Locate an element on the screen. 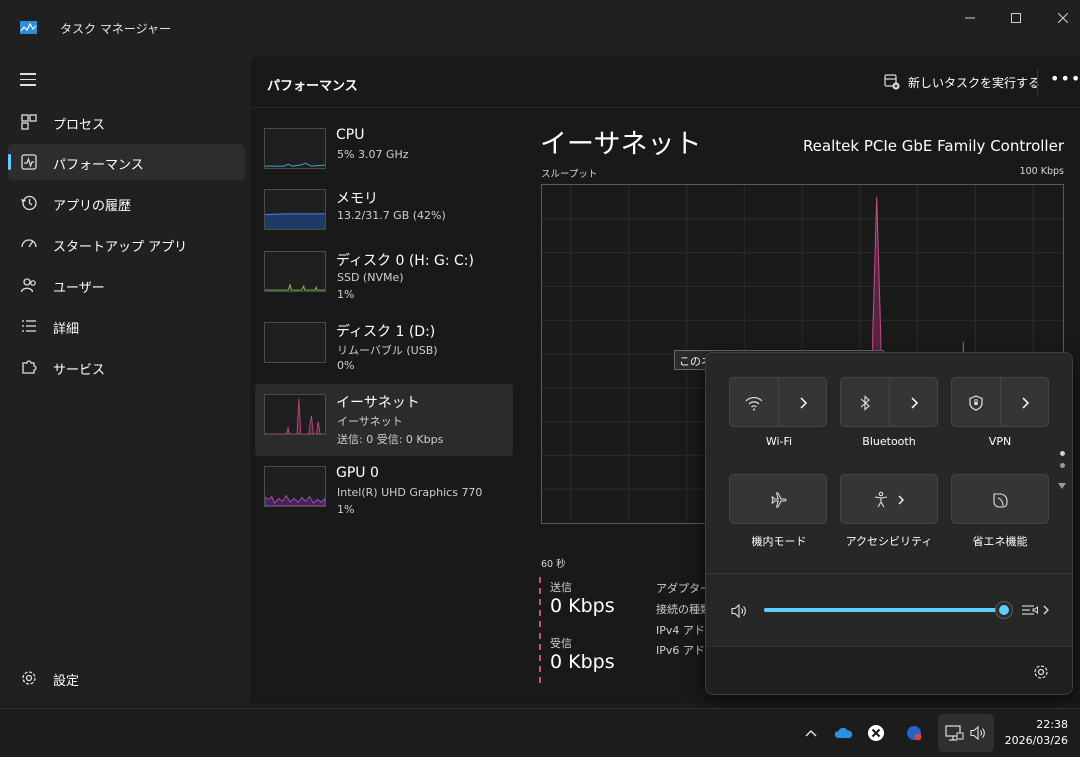  accessibility-tile is located at coordinates (889, 499).